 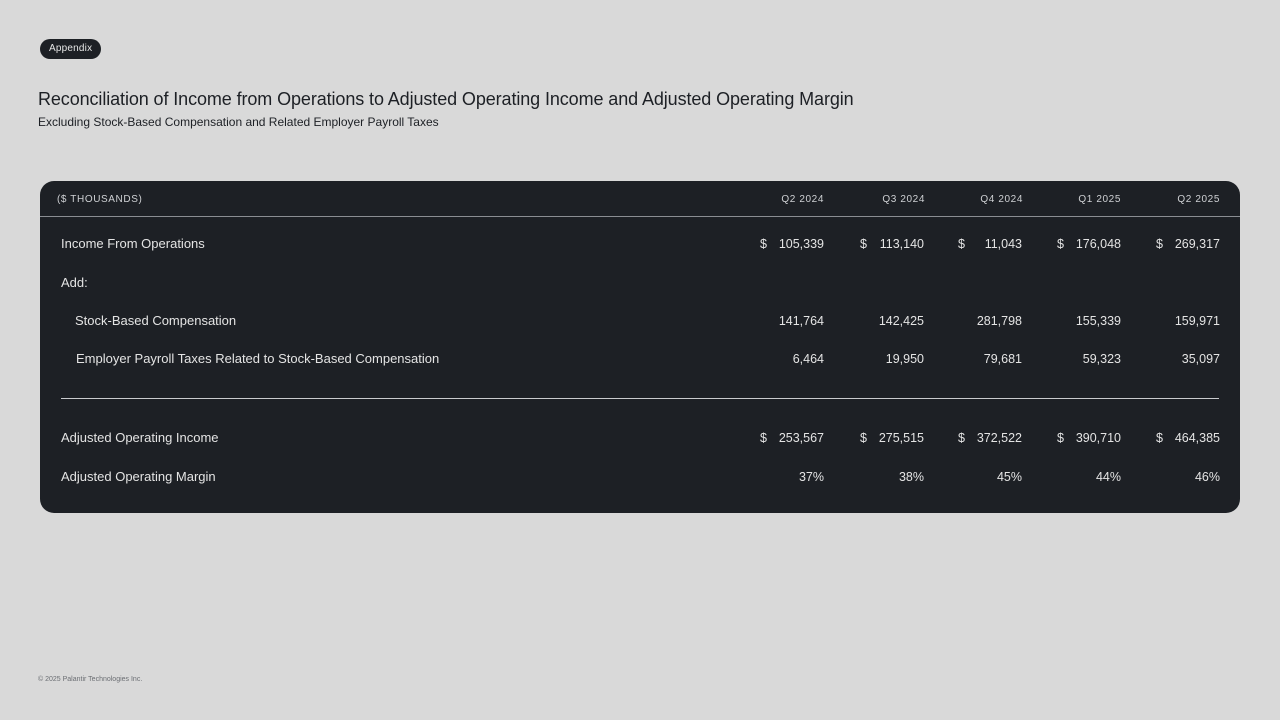 What do you see at coordinates (1098, 244) in the screenshot?
I see `value-q1-2025: 176,048` at bounding box center [1098, 244].